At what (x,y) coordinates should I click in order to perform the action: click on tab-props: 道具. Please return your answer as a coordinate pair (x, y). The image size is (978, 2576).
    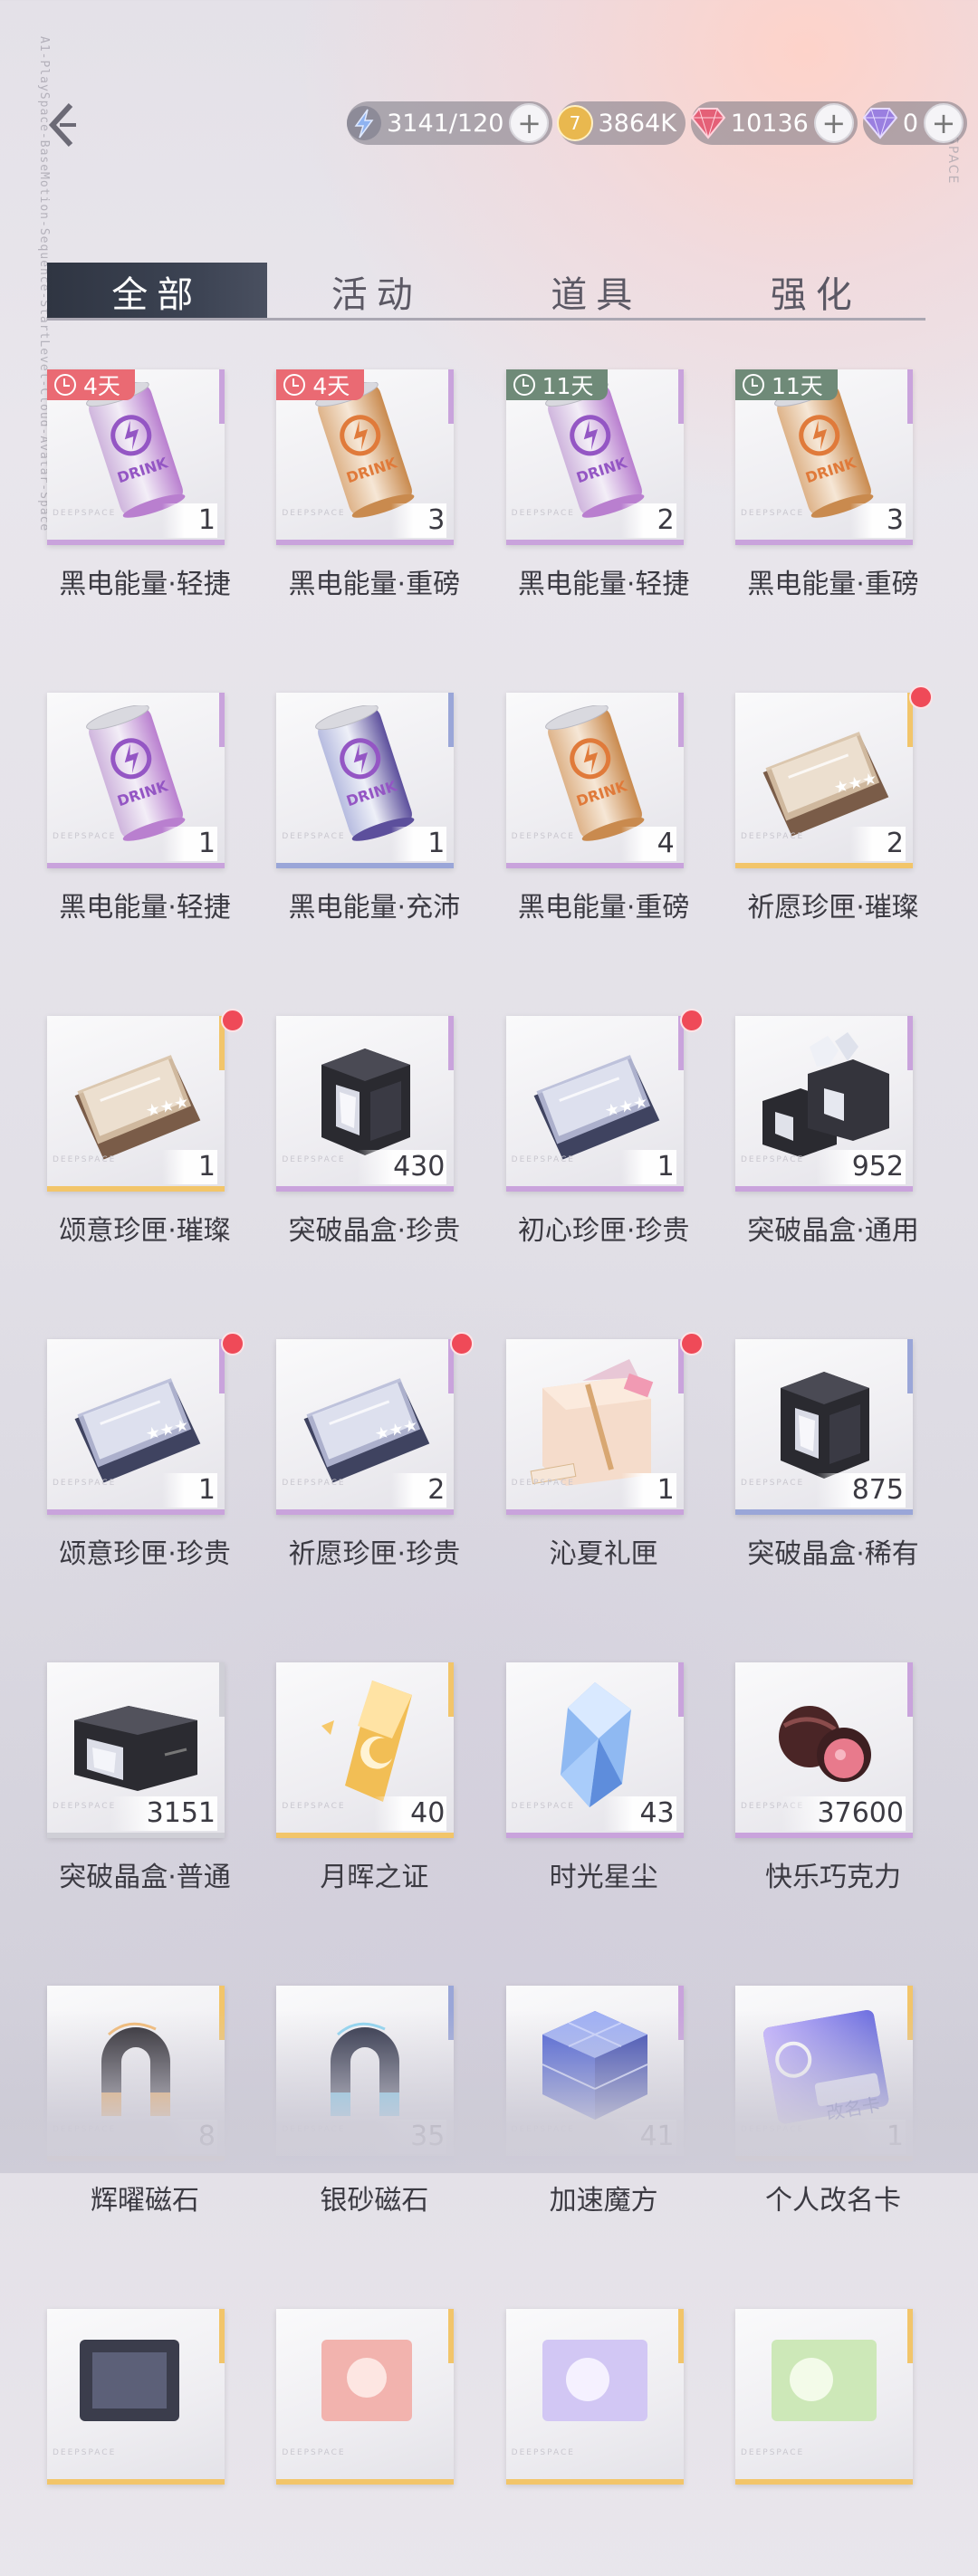
    Looking at the image, I should click on (596, 292).